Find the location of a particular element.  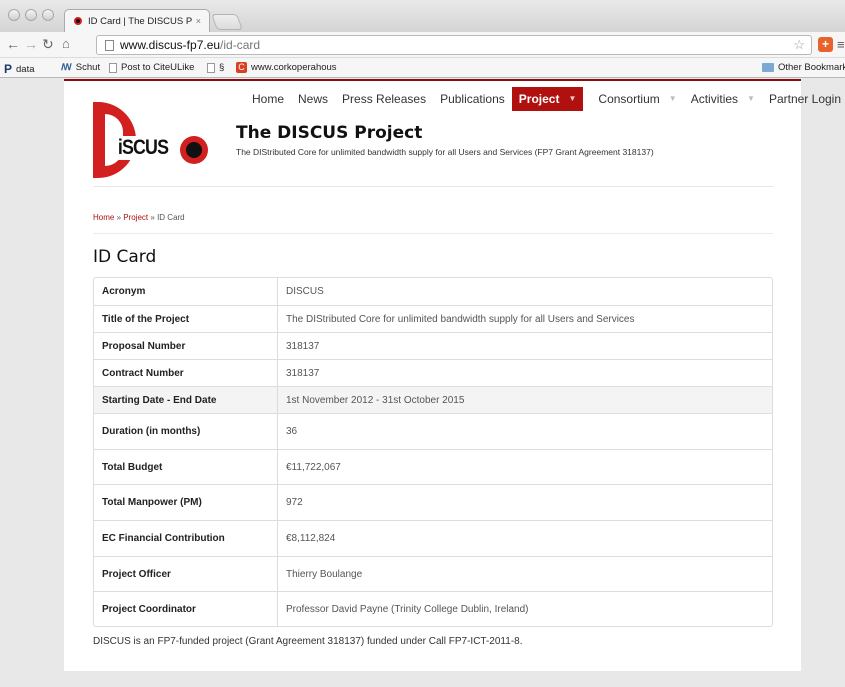

nav-press-releases: Press Releases is located at coordinates (384, 99).